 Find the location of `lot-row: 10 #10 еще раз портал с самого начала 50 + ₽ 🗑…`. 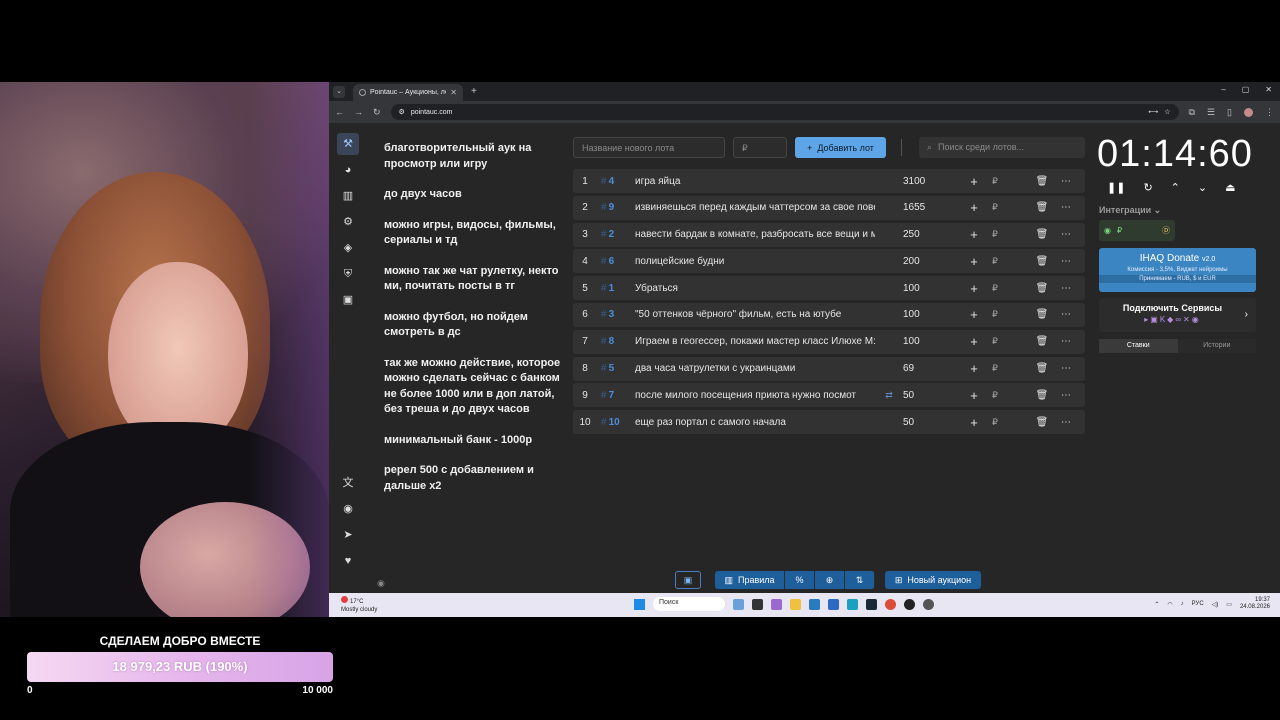

lot-row: 10 #10 еще раз портал с самого начала 50 + ₽ 🗑… is located at coordinates (829, 422).